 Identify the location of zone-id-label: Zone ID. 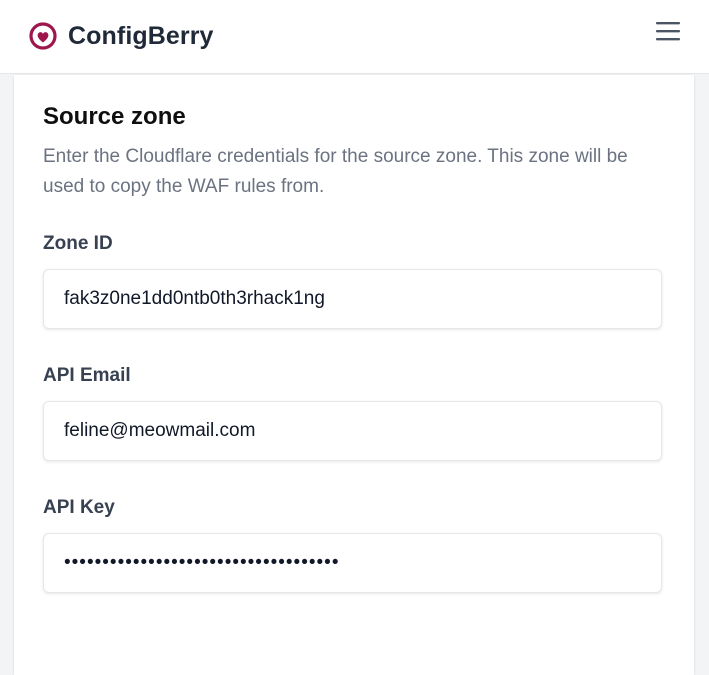
(78, 243).